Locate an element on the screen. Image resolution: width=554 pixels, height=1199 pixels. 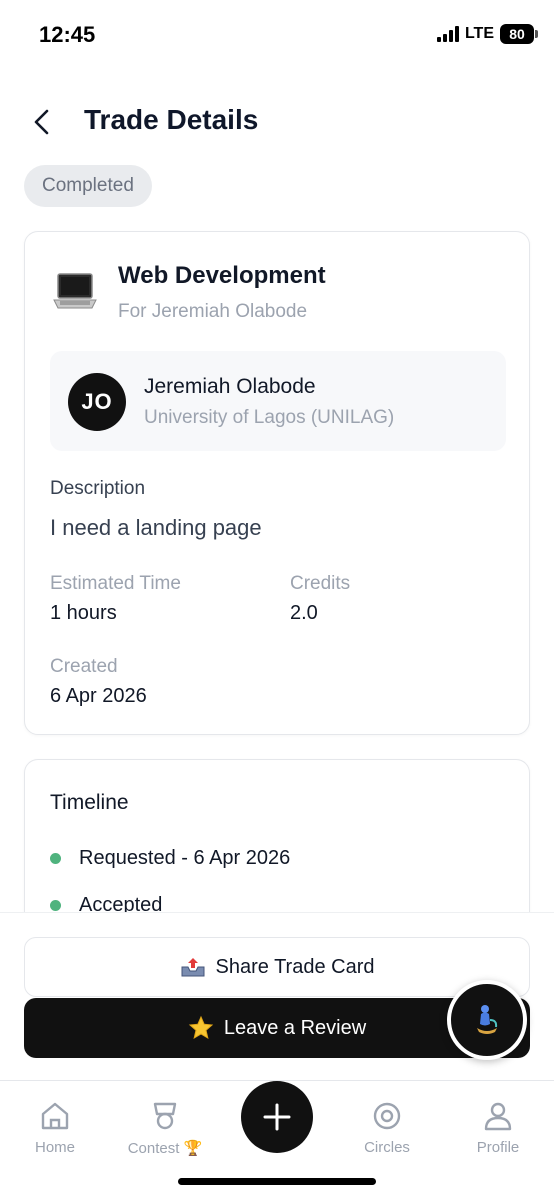
battery-icon: 80 is located at coordinates (519, 34).